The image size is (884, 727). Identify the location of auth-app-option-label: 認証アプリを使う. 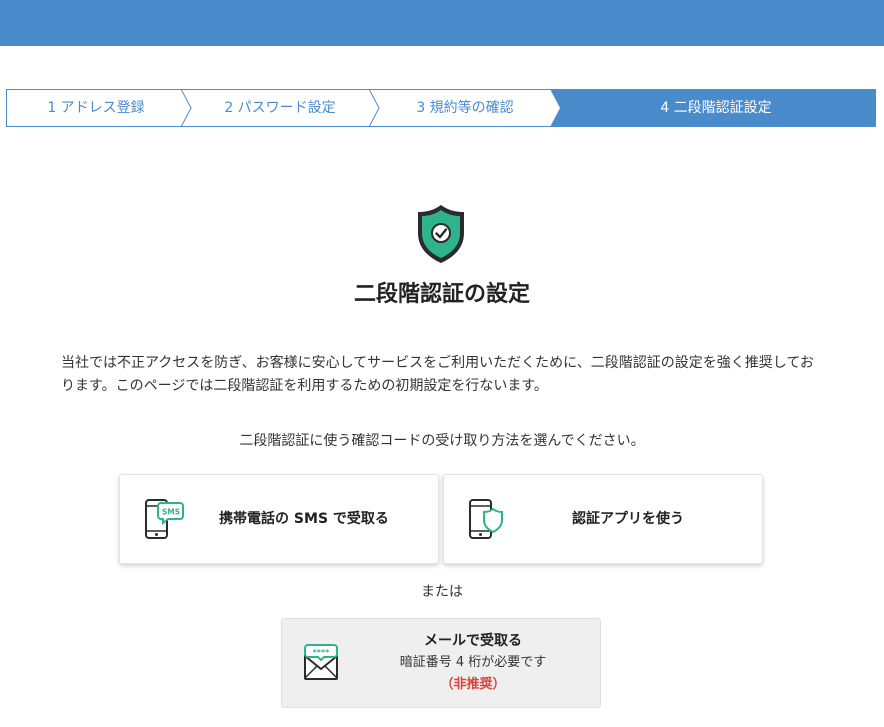
(628, 519).